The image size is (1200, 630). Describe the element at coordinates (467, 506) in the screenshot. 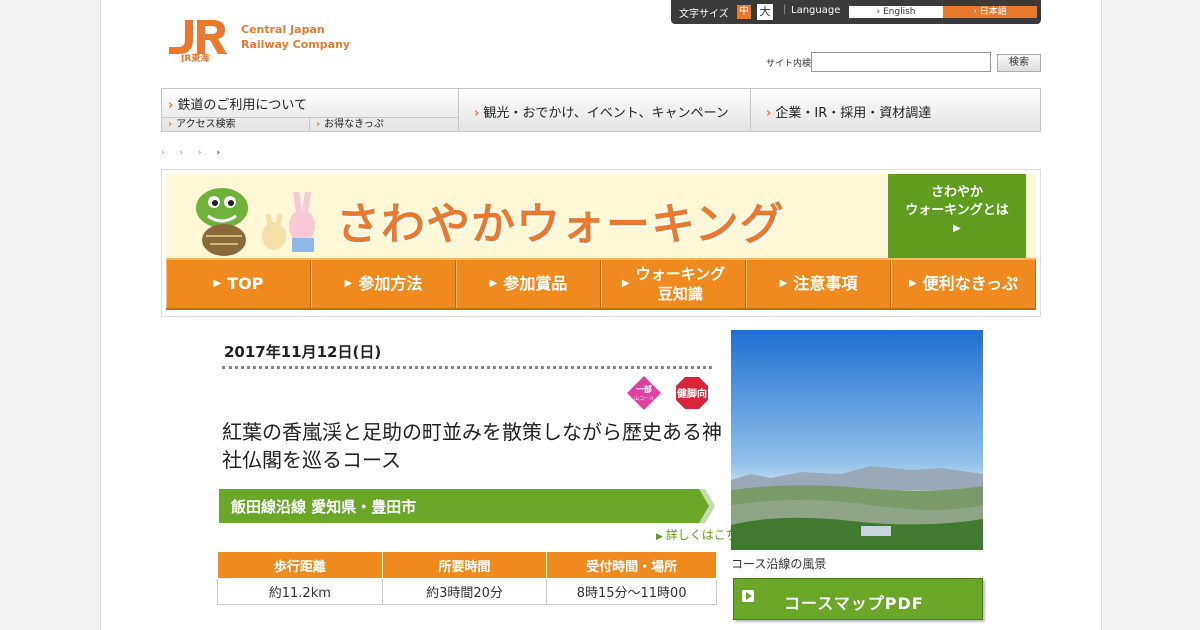

I see `area-bar: 飯田線沿線 愛知県・豊田市` at that location.